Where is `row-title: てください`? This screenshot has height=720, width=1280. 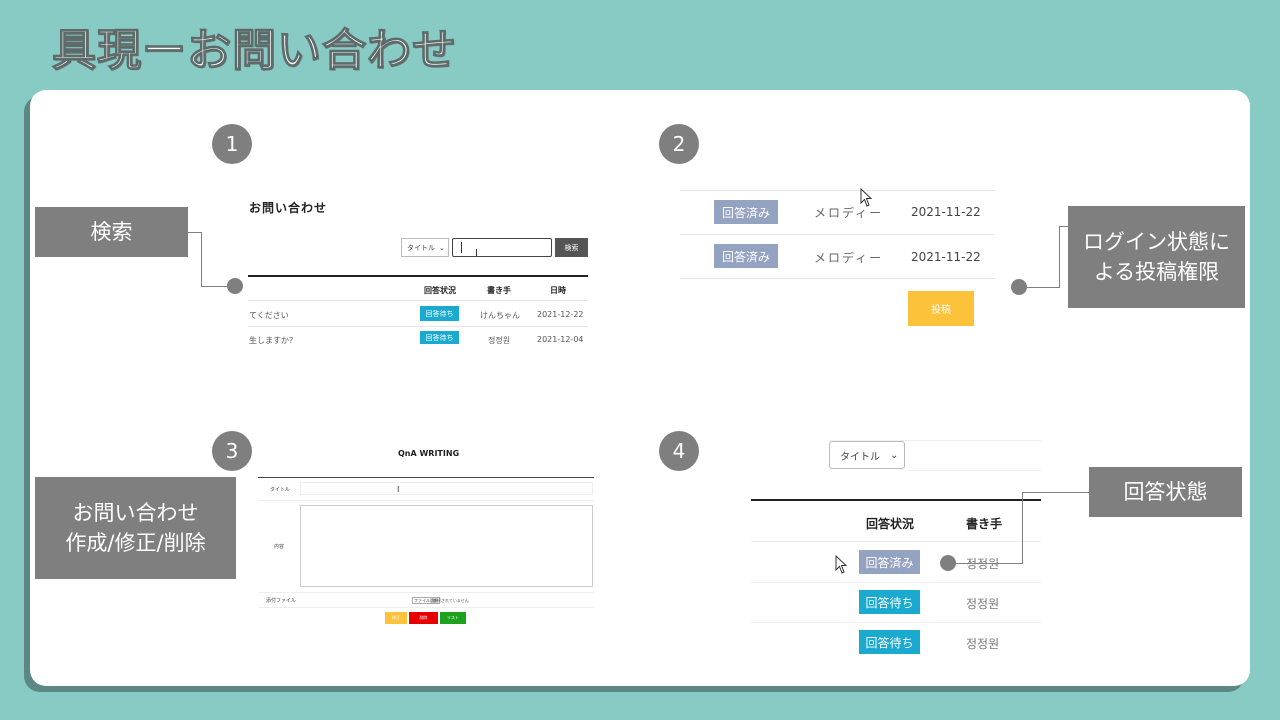
row-title: てください is located at coordinates (269, 315).